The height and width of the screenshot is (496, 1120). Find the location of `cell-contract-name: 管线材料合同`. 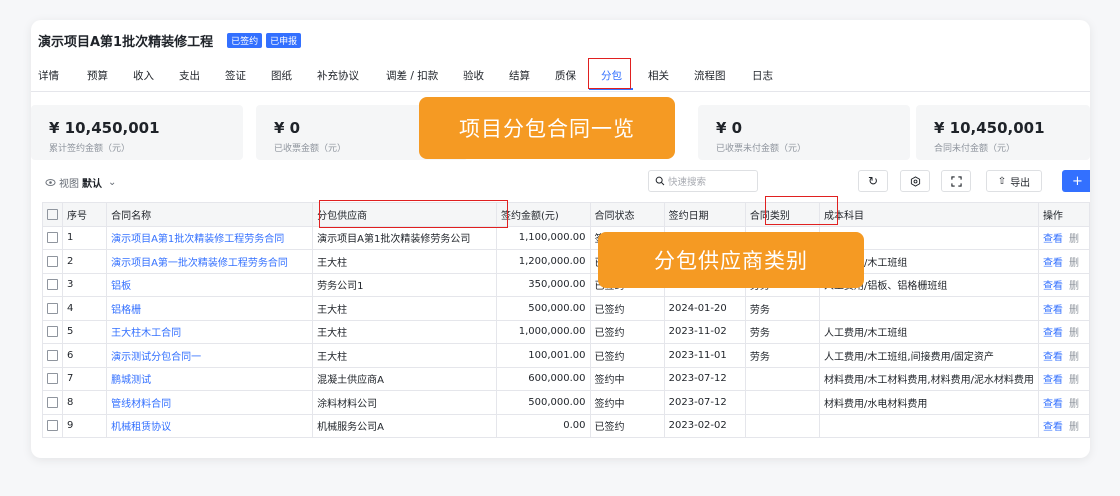

cell-contract-name: 管线材料合同 is located at coordinates (210, 402).